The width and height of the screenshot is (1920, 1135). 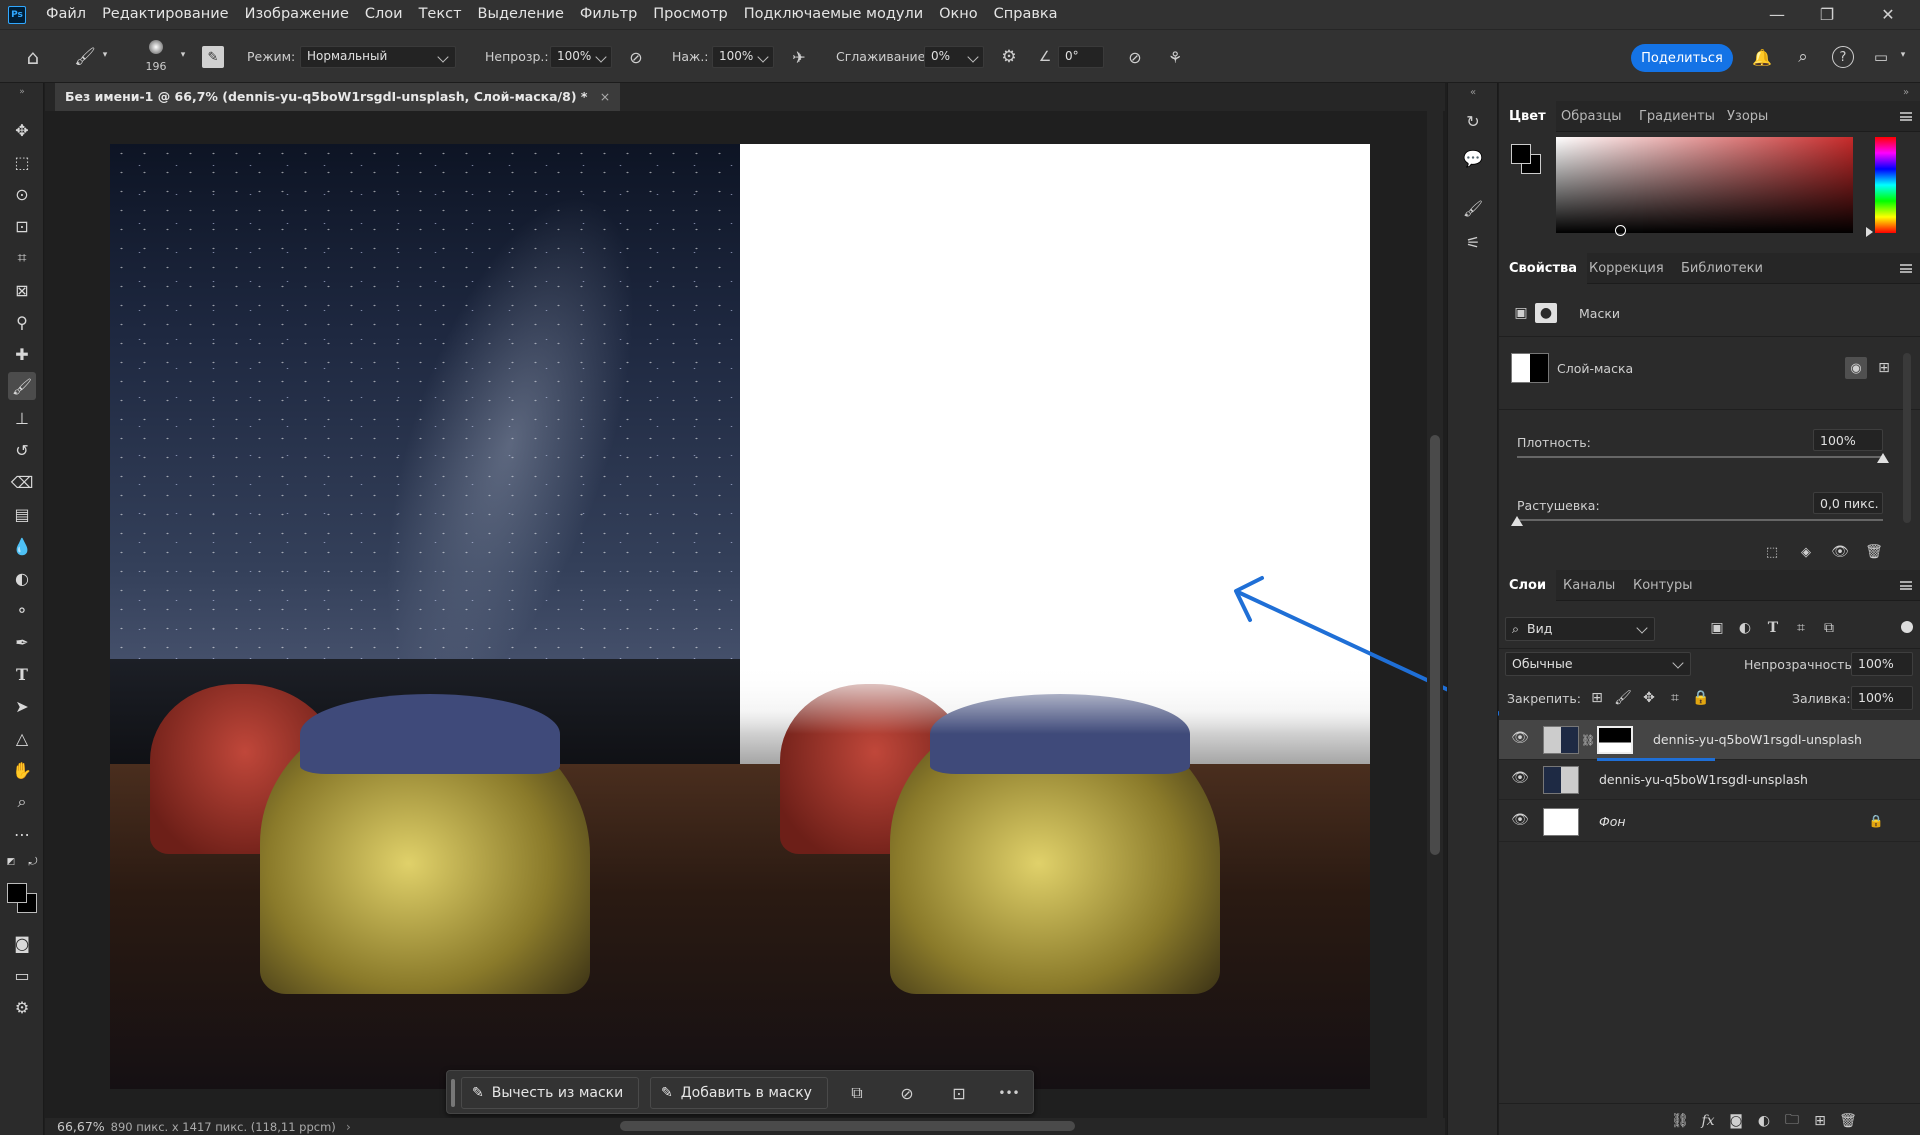 I want to click on fill-field: 100%, so click(x=1882, y=698).